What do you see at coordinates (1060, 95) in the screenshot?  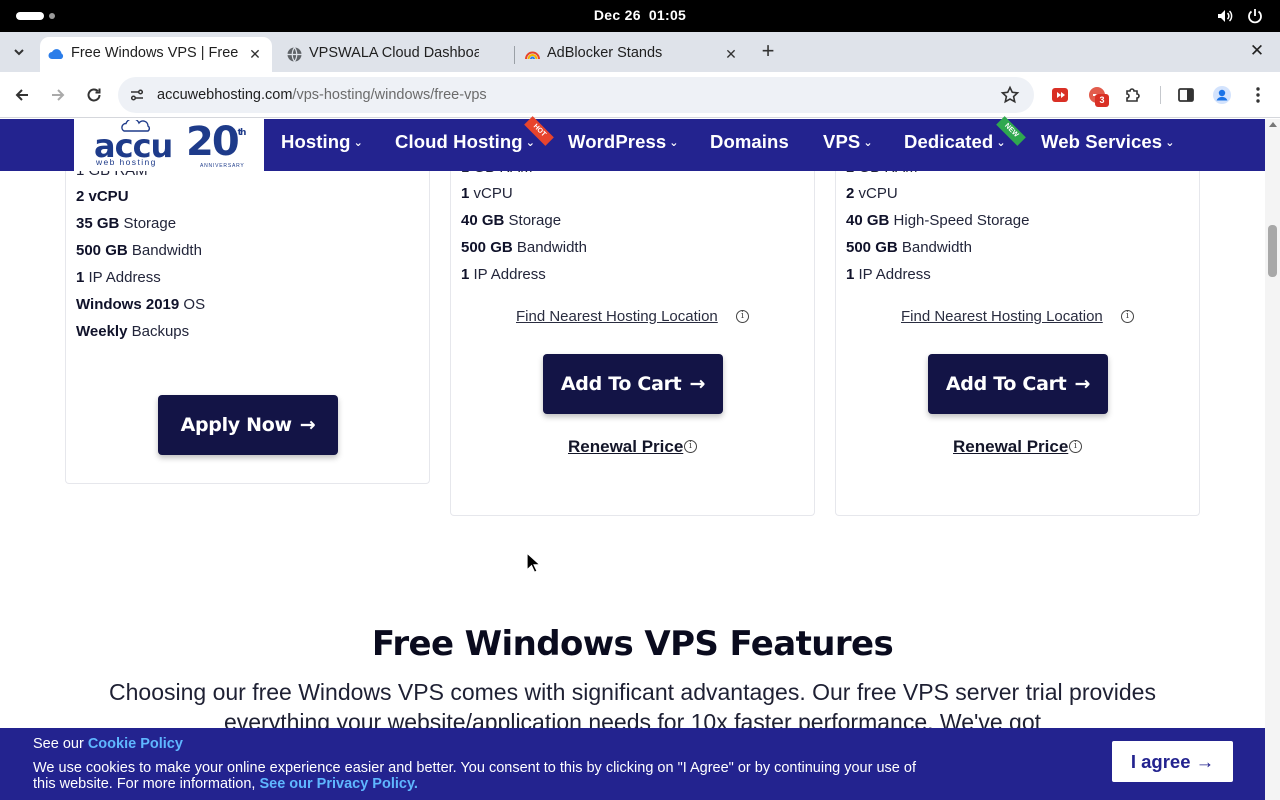 I see `media-extension-icon` at bounding box center [1060, 95].